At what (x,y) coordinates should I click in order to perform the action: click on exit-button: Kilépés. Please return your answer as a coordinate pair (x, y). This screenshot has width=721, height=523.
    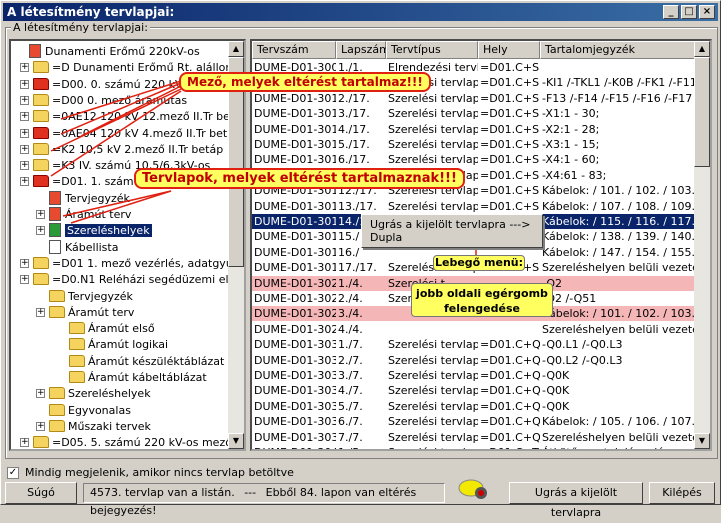
    Looking at the image, I should click on (682, 493).